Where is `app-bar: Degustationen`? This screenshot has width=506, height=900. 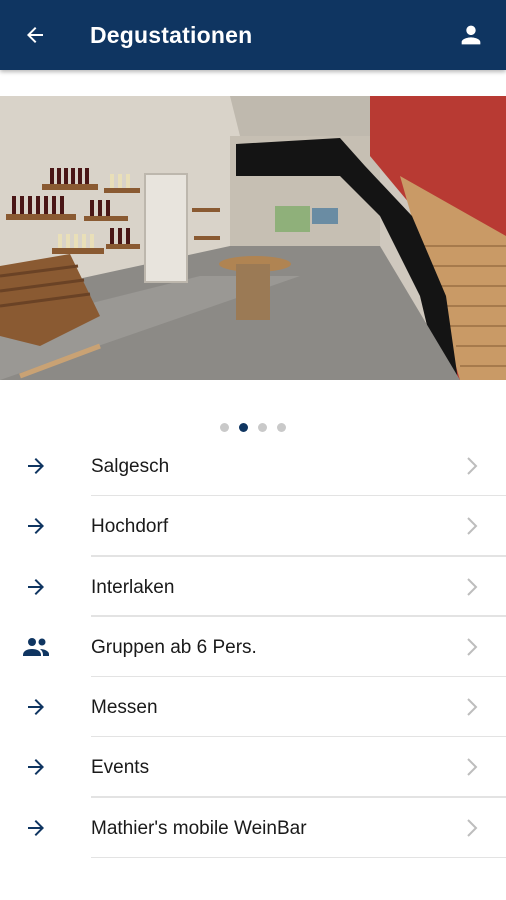 app-bar: Degustationen is located at coordinates (253, 35).